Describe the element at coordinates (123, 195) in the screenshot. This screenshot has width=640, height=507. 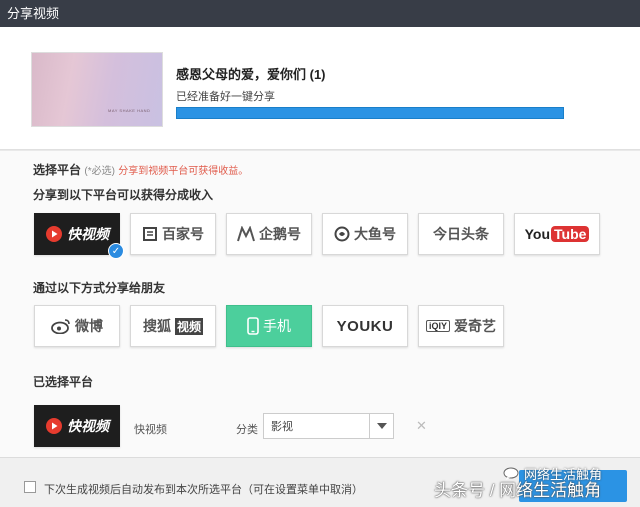
I see `revenue-section-label: 分享到以下平台可以获得分成收入` at that location.